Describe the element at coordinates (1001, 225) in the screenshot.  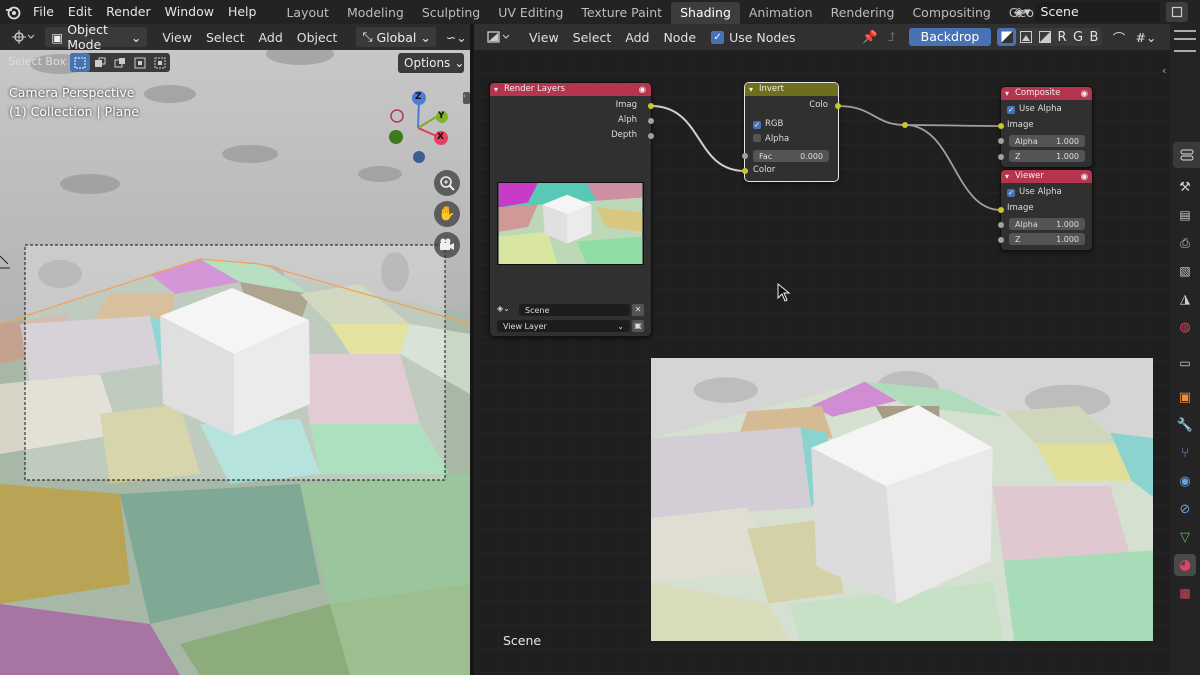
I see `socket-viewer-alpha-in` at that location.